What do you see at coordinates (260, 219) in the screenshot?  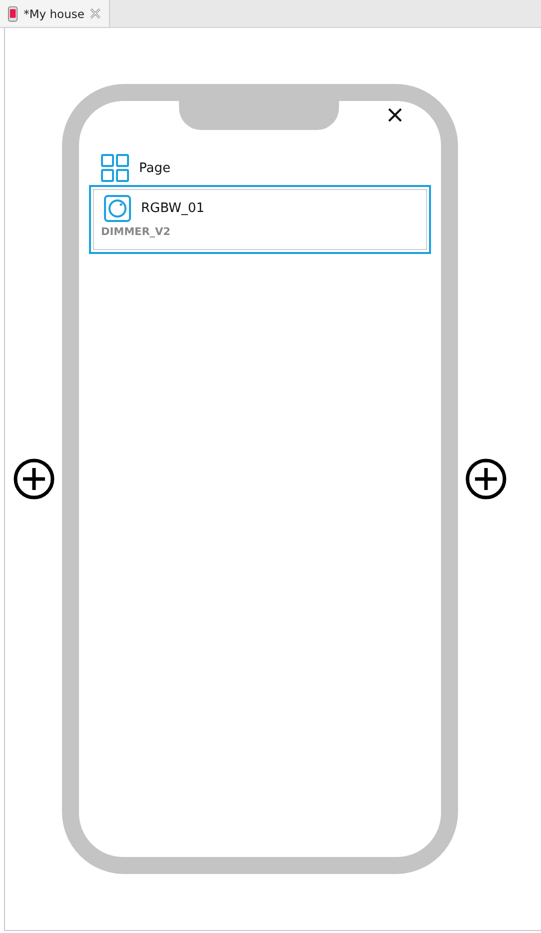 I see `widget-card: RGBW_01 DIMMER_V2` at bounding box center [260, 219].